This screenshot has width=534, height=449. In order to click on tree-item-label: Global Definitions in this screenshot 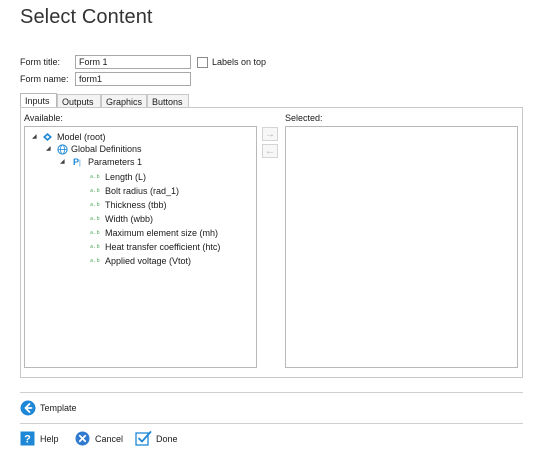, I will do `click(106, 149)`.